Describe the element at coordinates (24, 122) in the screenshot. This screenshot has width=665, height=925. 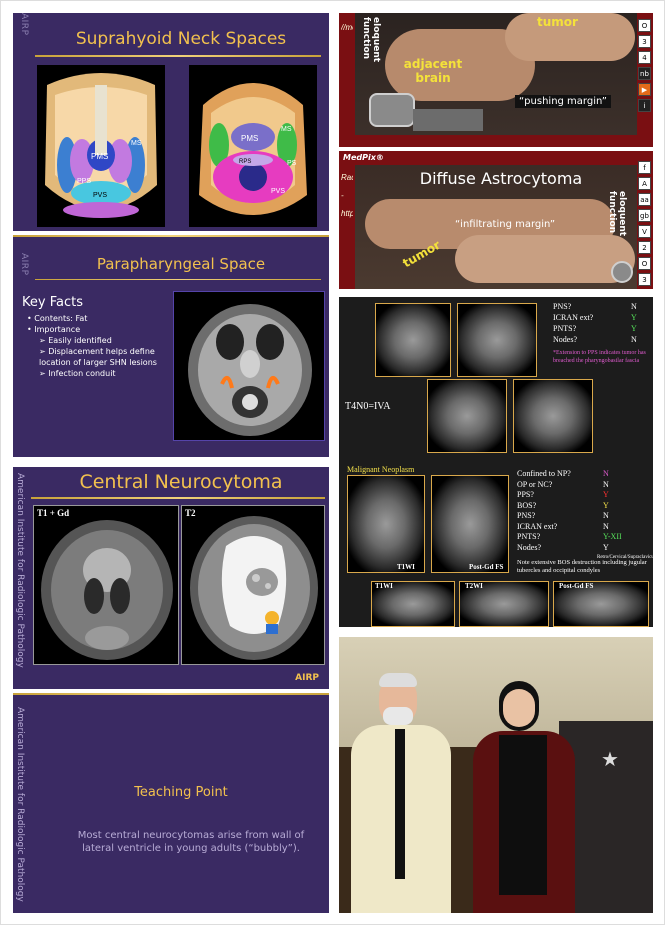
I see `slide-side-bar: AIRP` at that location.